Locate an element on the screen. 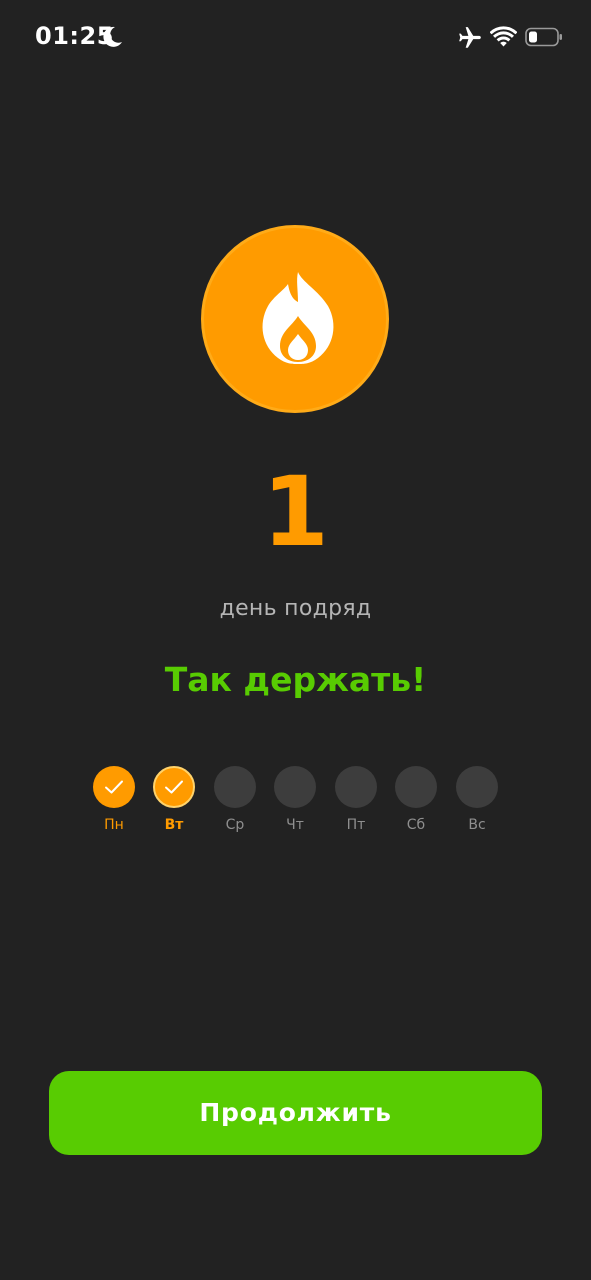 The width and height of the screenshot is (591, 1280). day-saturday: Сб is located at coordinates (416, 806).